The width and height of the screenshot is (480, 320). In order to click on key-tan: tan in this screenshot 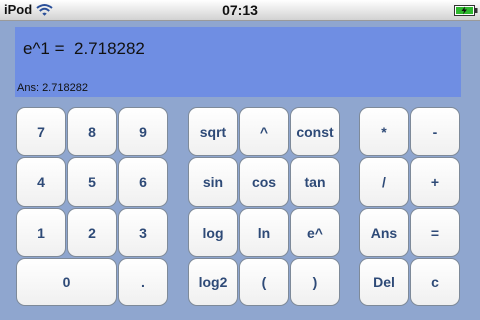, I will do `click(315, 182)`.